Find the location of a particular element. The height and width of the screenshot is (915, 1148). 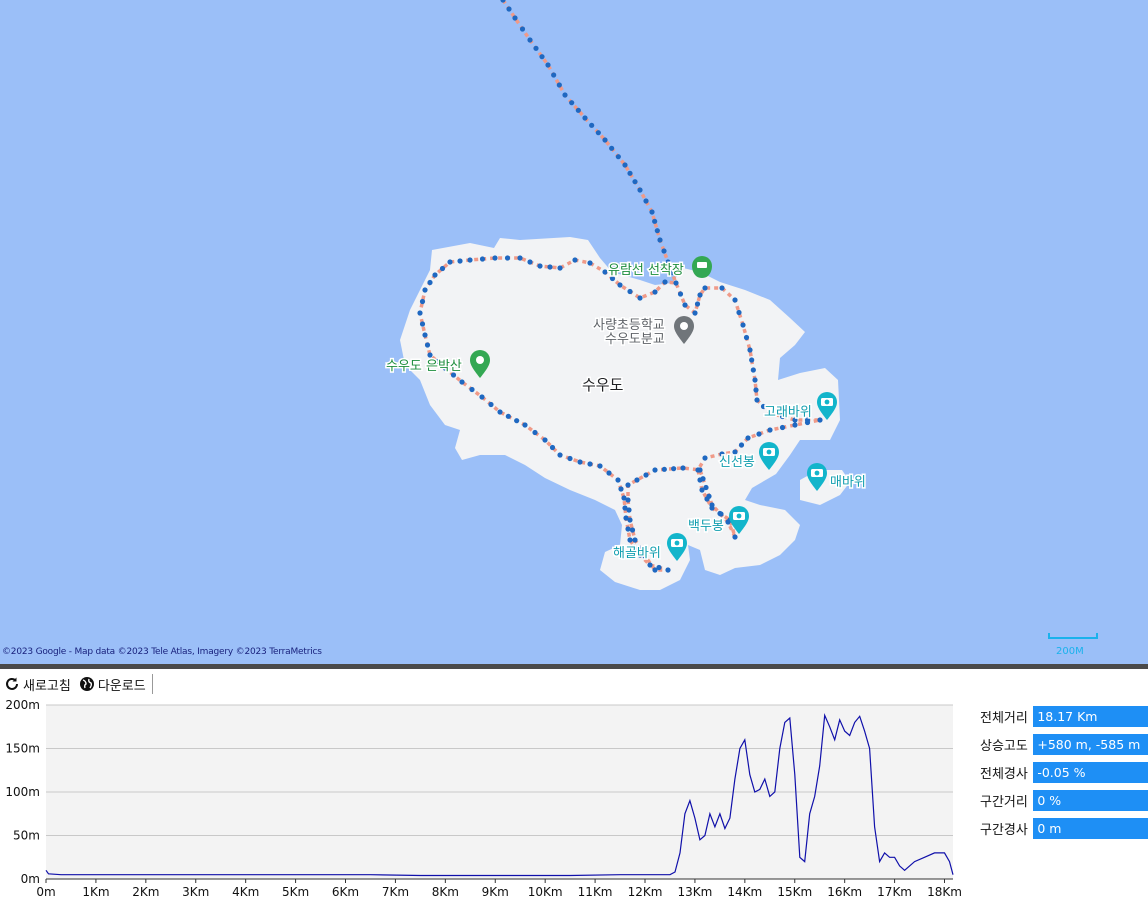

toolbar: 새로고침 다운로드 is located at coordinates (76, 684).